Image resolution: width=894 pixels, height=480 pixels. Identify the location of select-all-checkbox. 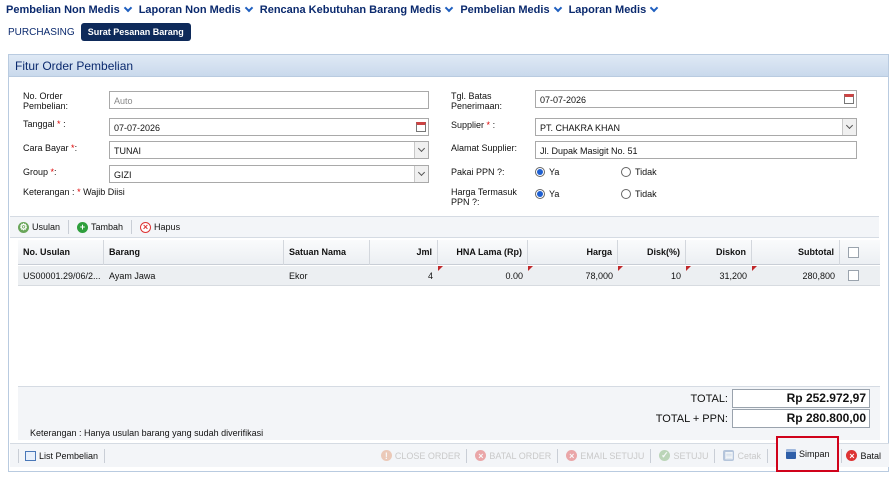
(853, 252).